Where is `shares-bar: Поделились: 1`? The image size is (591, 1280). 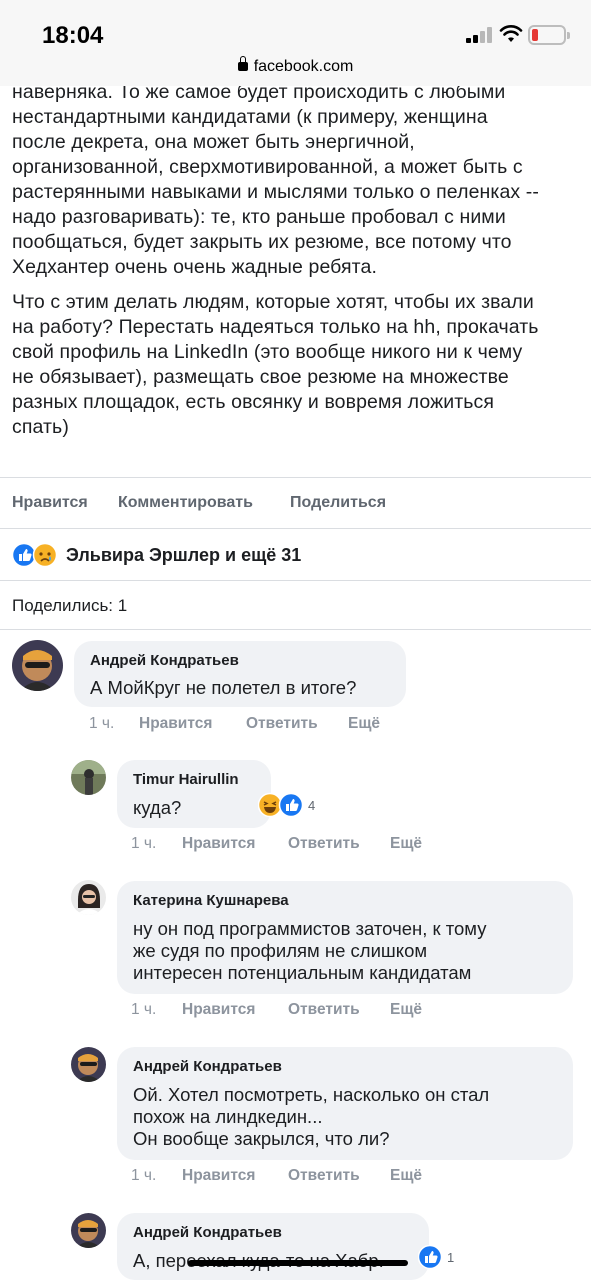 shares-bar: Поделились: 1 is located at coordinates (295, 605).